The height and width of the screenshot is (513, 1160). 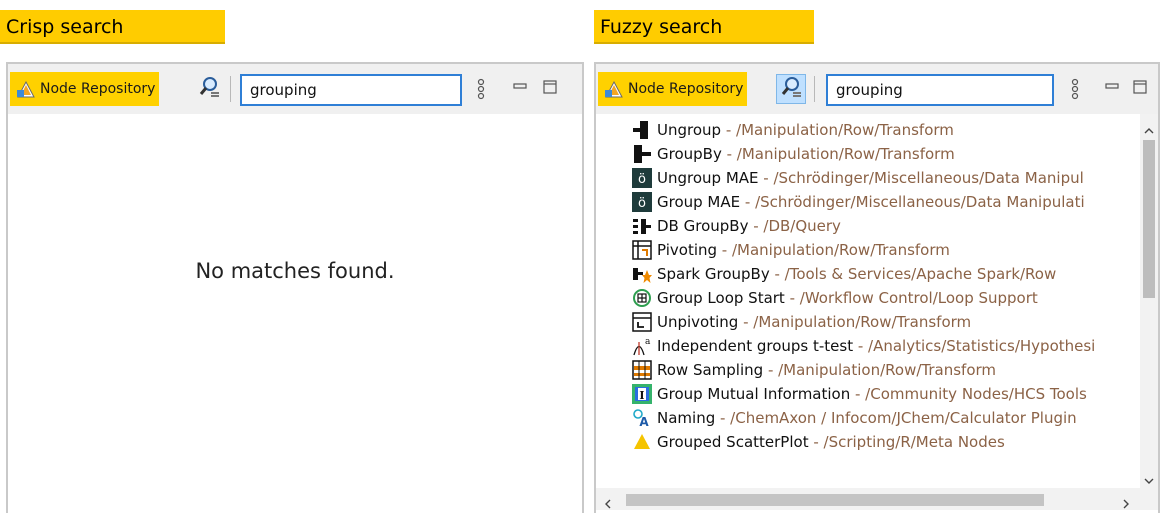 I want to click on hcs-tools-icon: I, so click(x=642, y=394).